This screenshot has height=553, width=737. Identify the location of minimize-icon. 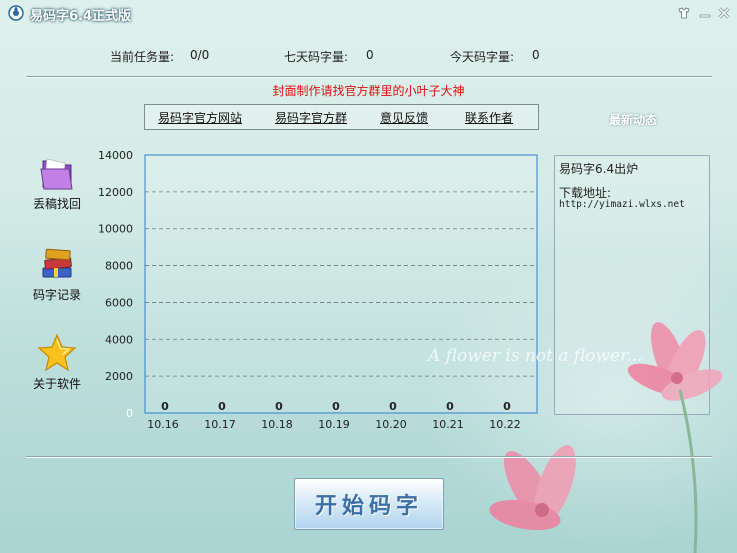
(705, 13).